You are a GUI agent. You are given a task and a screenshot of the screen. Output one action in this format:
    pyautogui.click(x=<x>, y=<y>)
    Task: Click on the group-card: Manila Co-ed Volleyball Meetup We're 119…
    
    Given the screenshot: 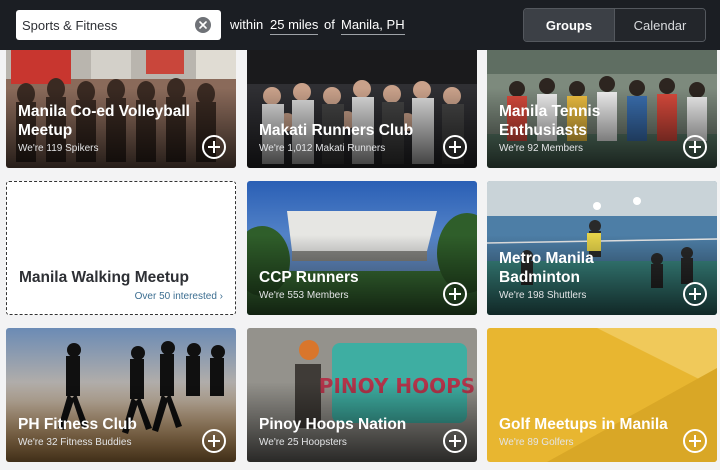 What is the action you would take?
    pyautogui.click(x=121, y=101)
    